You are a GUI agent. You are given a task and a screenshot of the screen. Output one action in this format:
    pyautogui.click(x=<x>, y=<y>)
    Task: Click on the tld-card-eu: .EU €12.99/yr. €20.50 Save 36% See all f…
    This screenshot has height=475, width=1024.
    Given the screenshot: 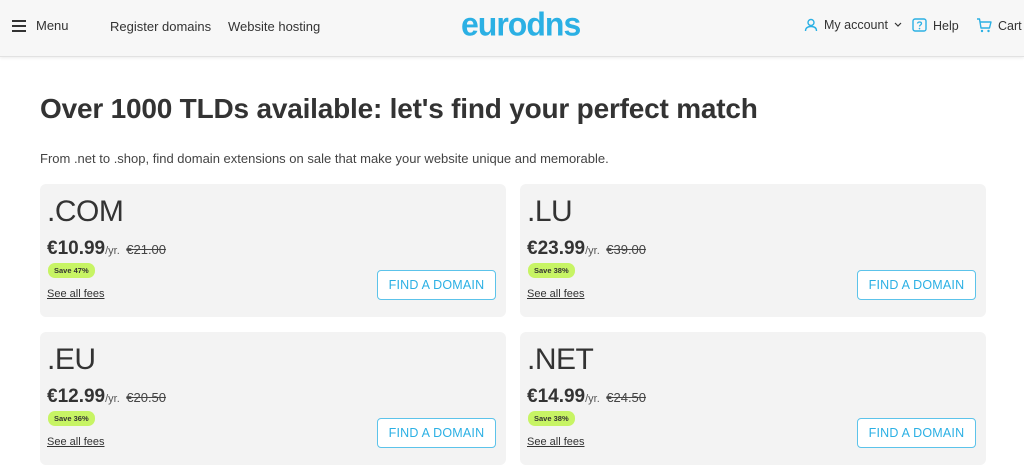 What is the action you would take?
    pyautogui.click(x=273, y=398)
    